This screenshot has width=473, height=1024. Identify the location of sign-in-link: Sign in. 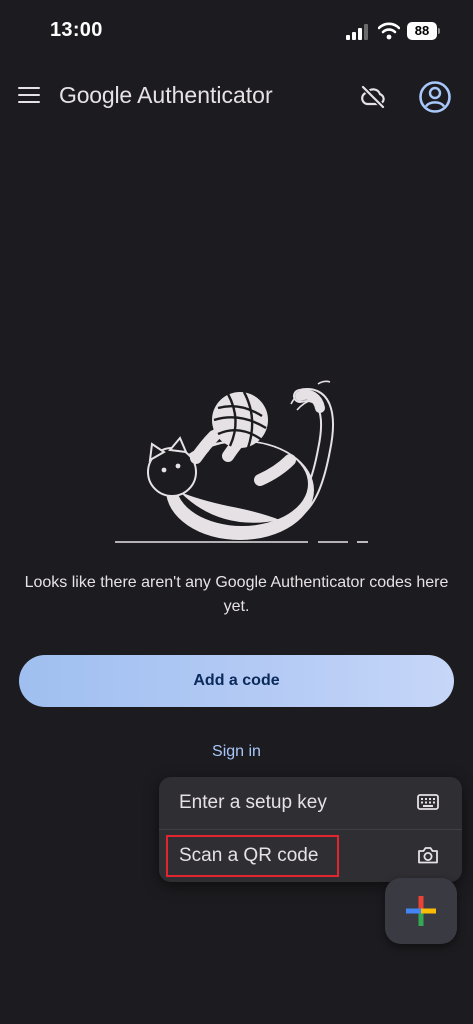
(236, 752).